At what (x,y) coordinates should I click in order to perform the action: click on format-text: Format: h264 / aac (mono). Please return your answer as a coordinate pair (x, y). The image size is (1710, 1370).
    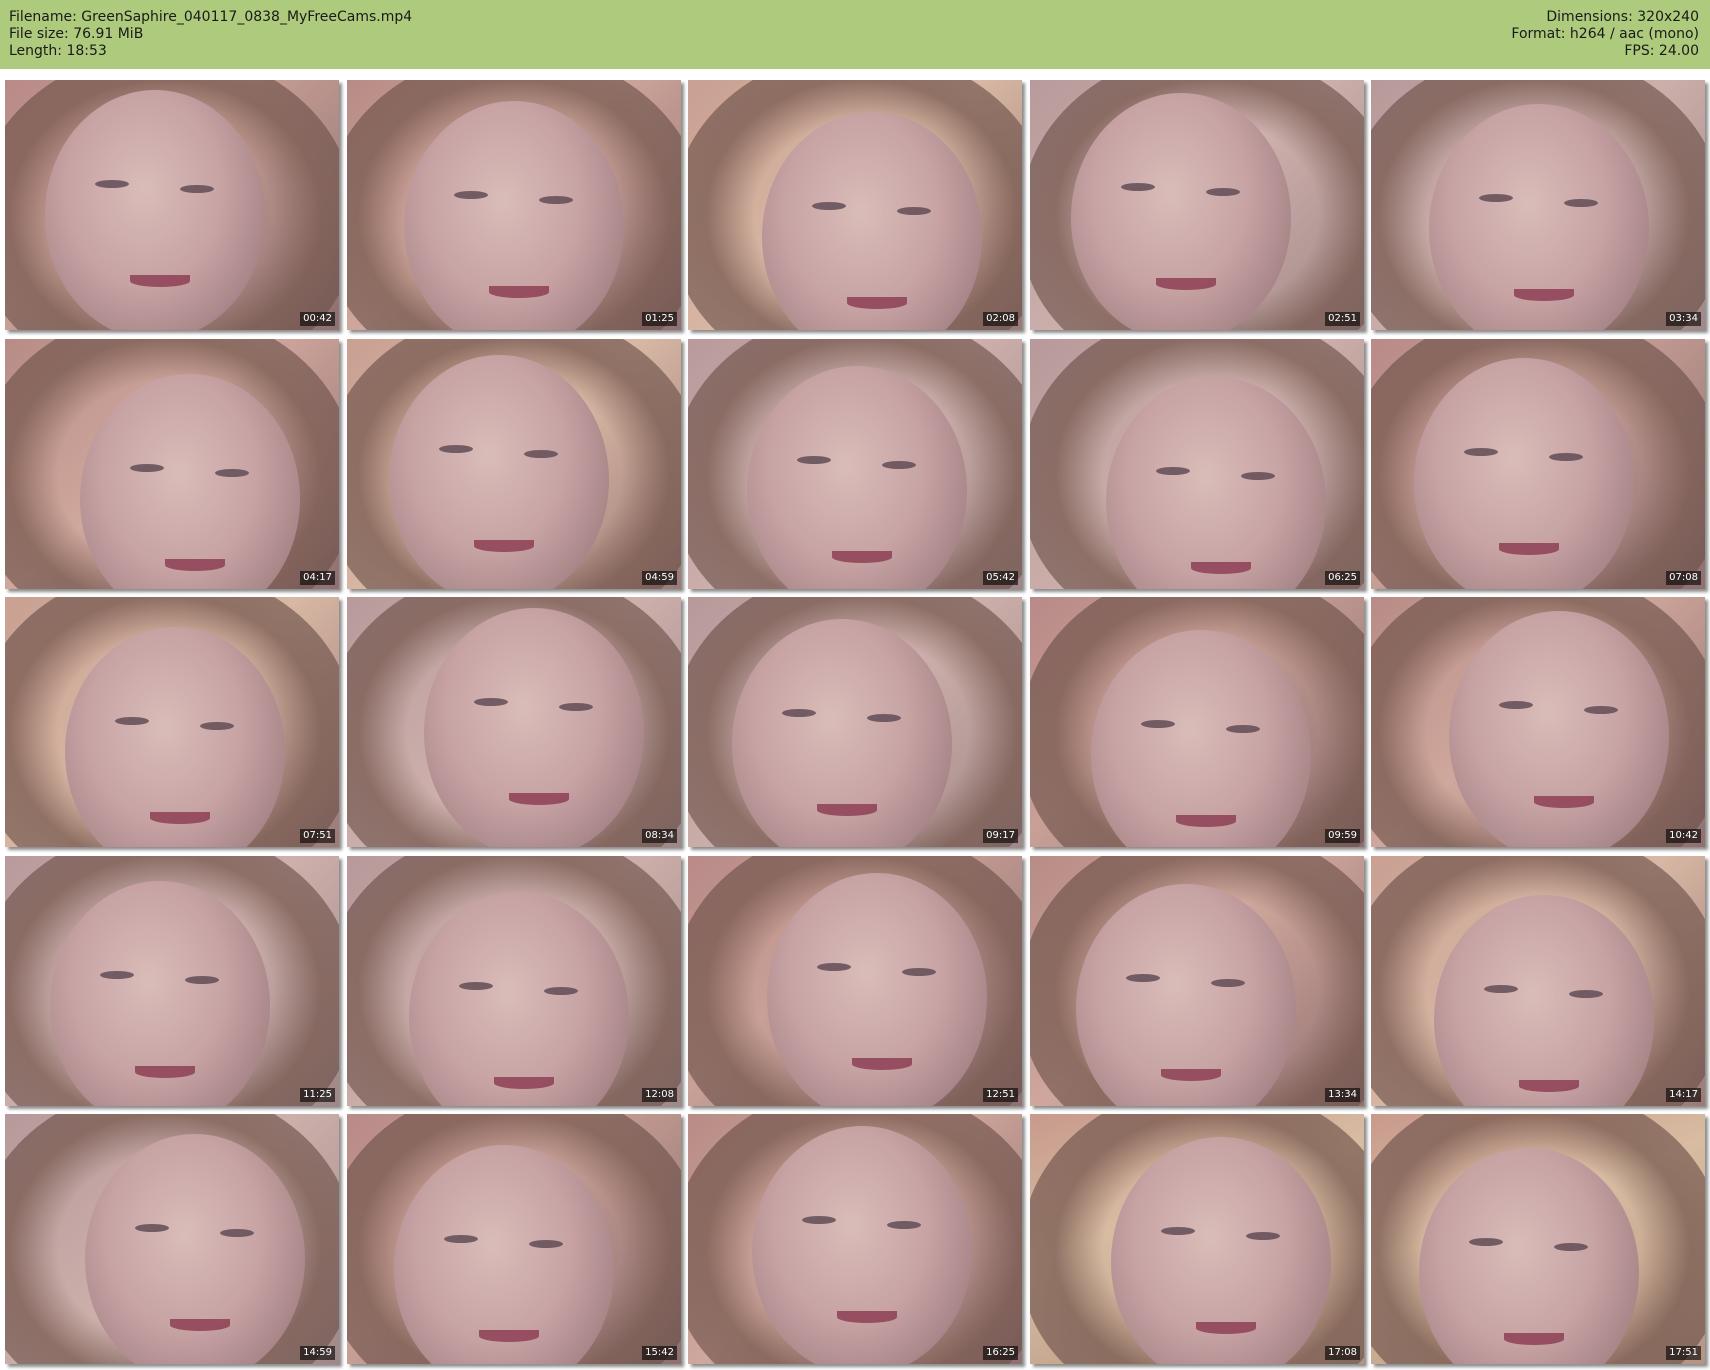
    Looking at the image, I should click on (1605, 34).